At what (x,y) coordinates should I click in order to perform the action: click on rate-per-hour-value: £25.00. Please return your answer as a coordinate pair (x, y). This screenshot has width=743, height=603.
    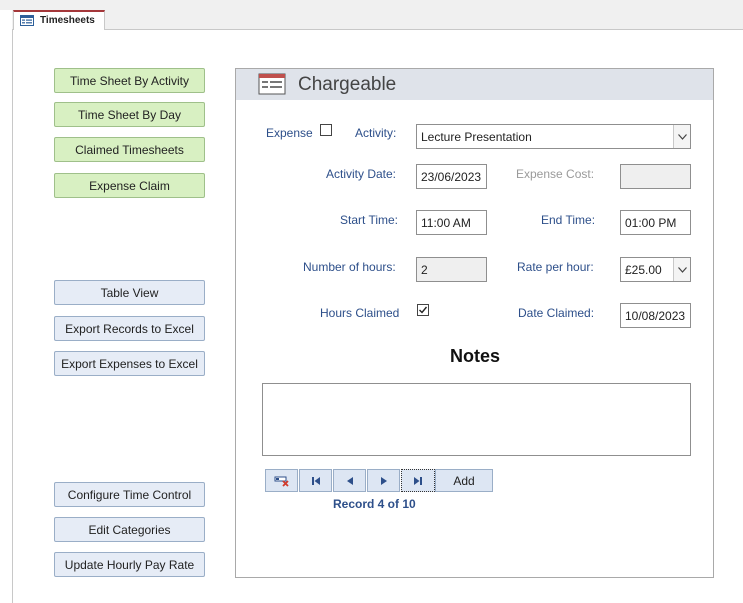
    Looking at the image, I should click on (643, 270).